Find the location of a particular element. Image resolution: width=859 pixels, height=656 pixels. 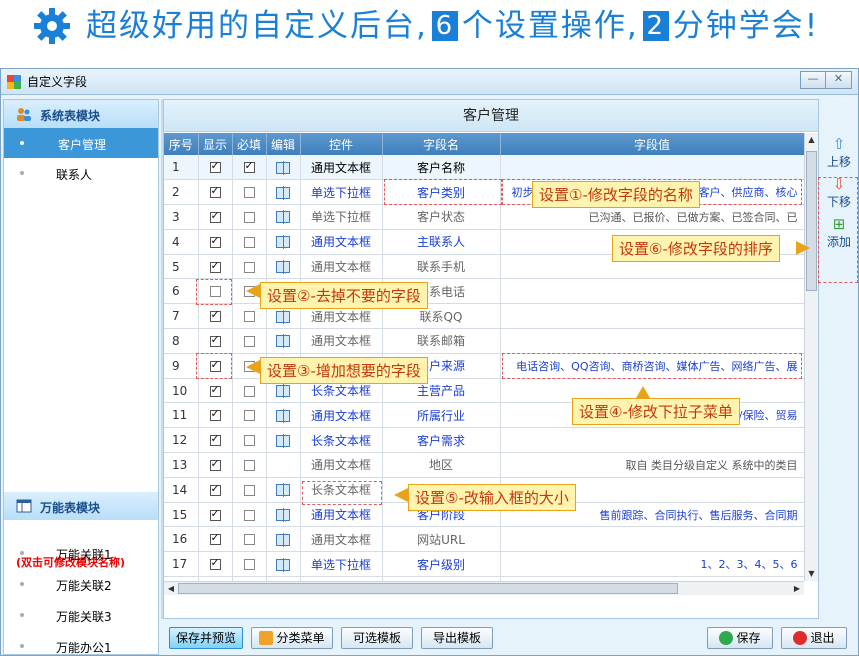

move-up-button: ⇧ 上移 is located at coordinates (839, 153).